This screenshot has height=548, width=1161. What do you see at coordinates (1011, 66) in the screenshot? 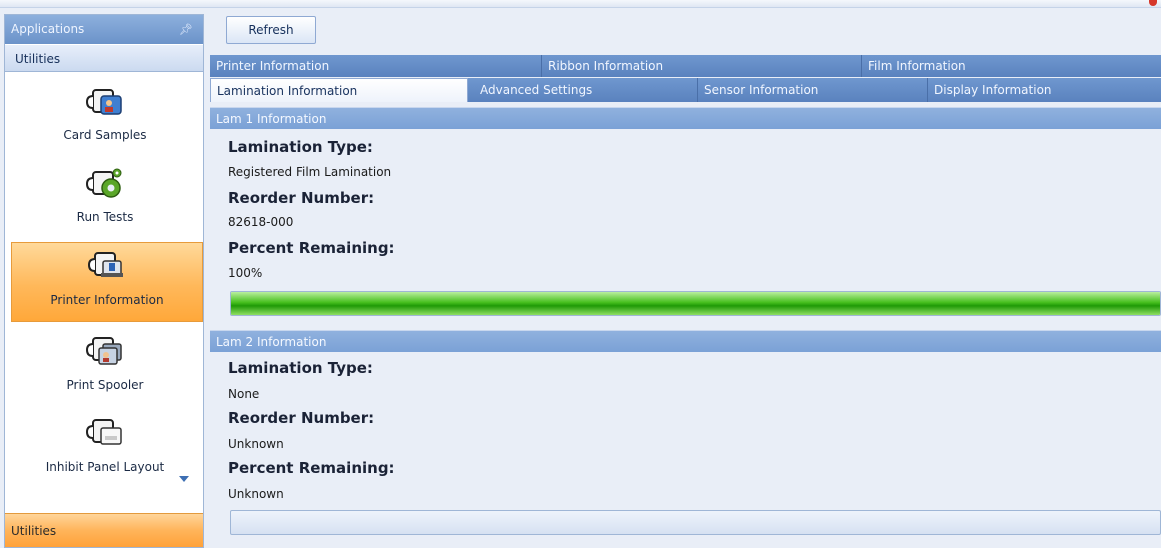
I see `tab-film-information: Film Information` at bounding box center [1011, 66].